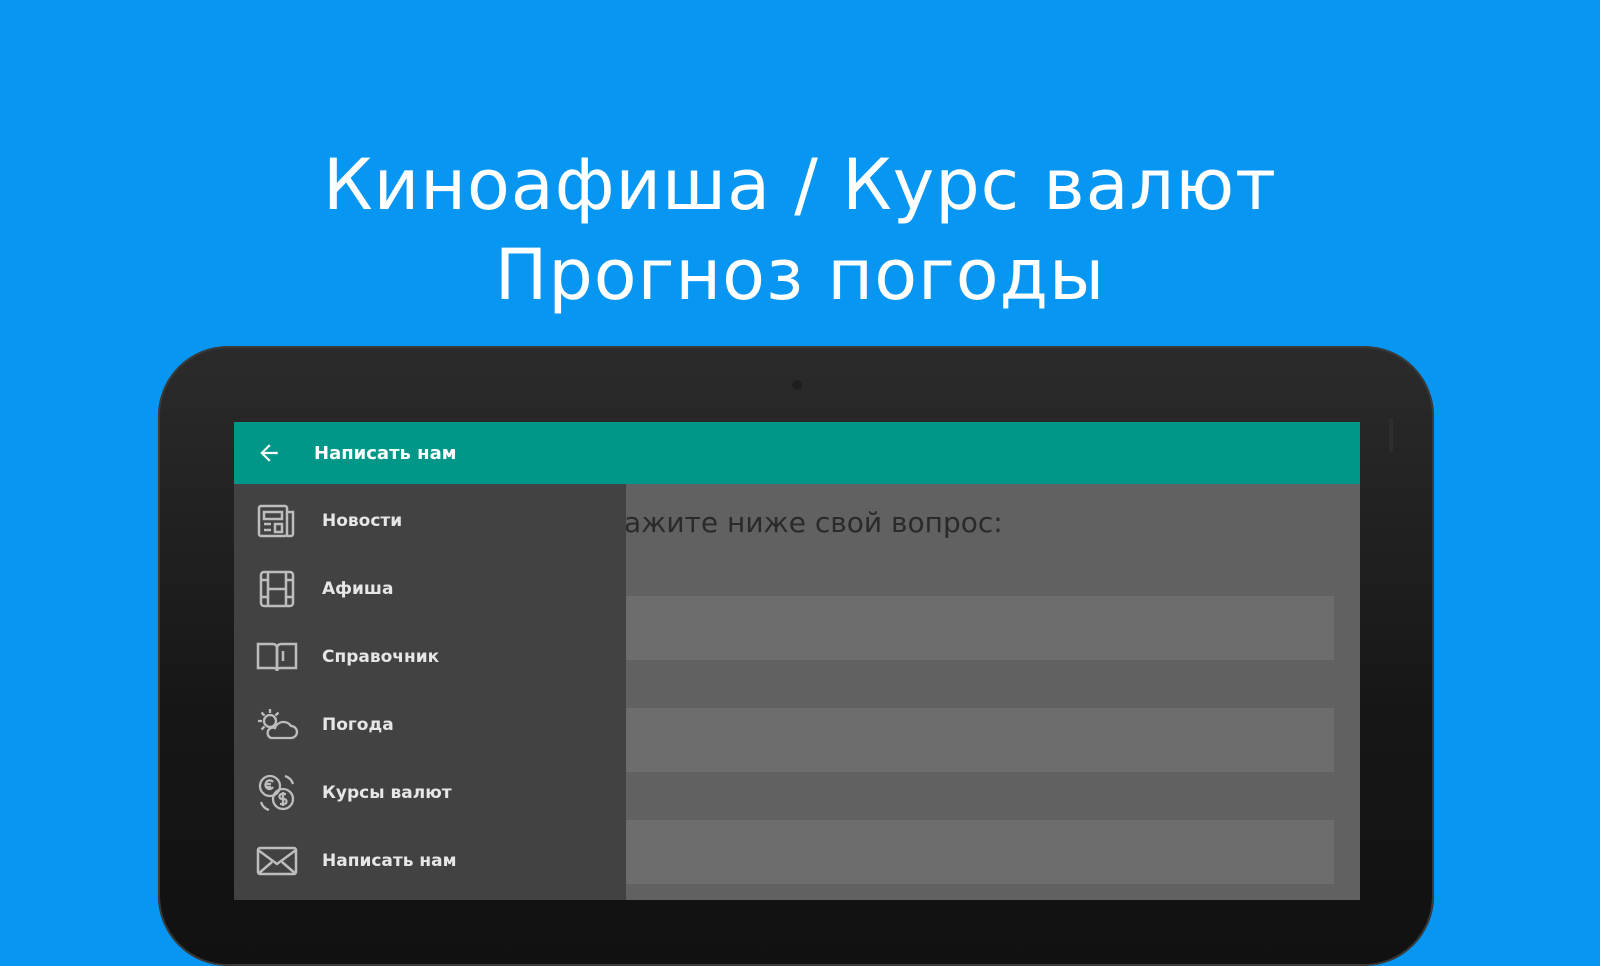  Describe the element at coordinates (277, 725) in the screenshot. I see `weather-icon` at that location.